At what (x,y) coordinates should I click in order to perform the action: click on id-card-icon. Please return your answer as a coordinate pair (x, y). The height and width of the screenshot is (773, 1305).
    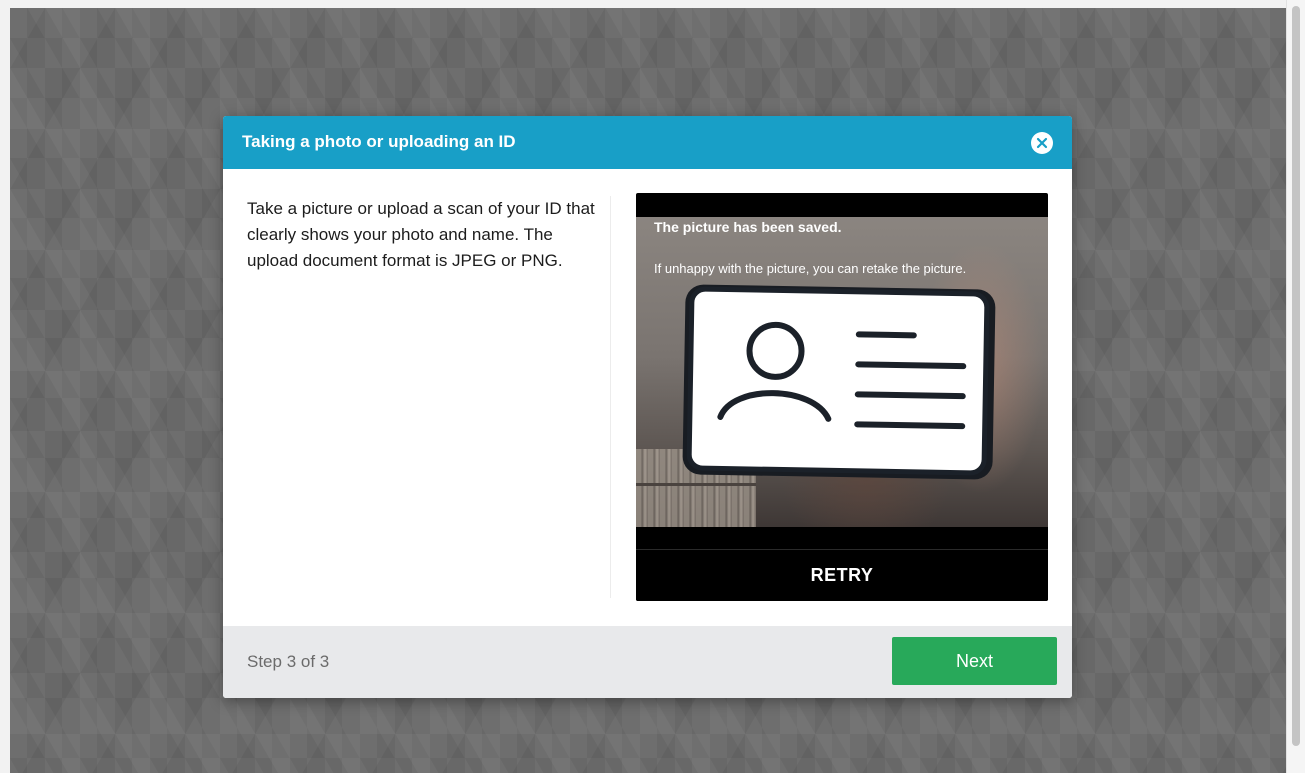
    Looking at the image, I should click on (838, 381).